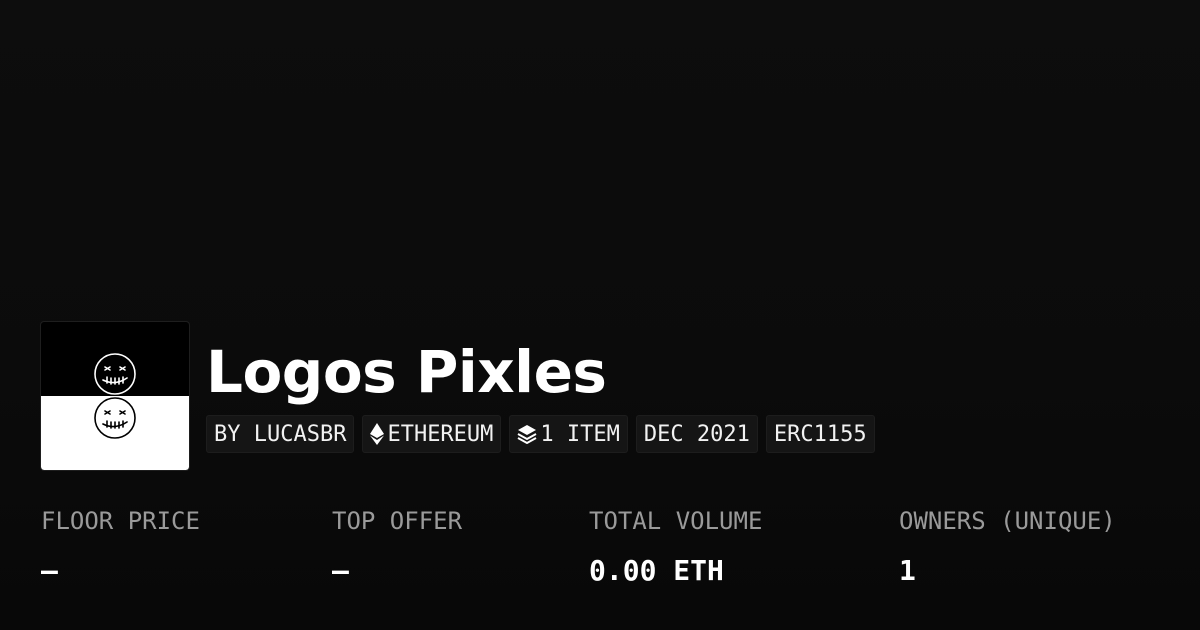 This screenshot has width=1200, height=630. I want to click on items-tag: 1 ITEM, so click(568, 434).